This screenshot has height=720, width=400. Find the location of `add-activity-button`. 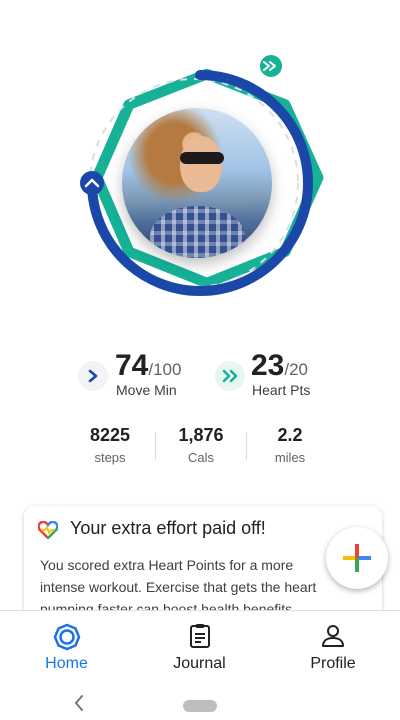

add-activity-button is located at coordinates (357, 558).